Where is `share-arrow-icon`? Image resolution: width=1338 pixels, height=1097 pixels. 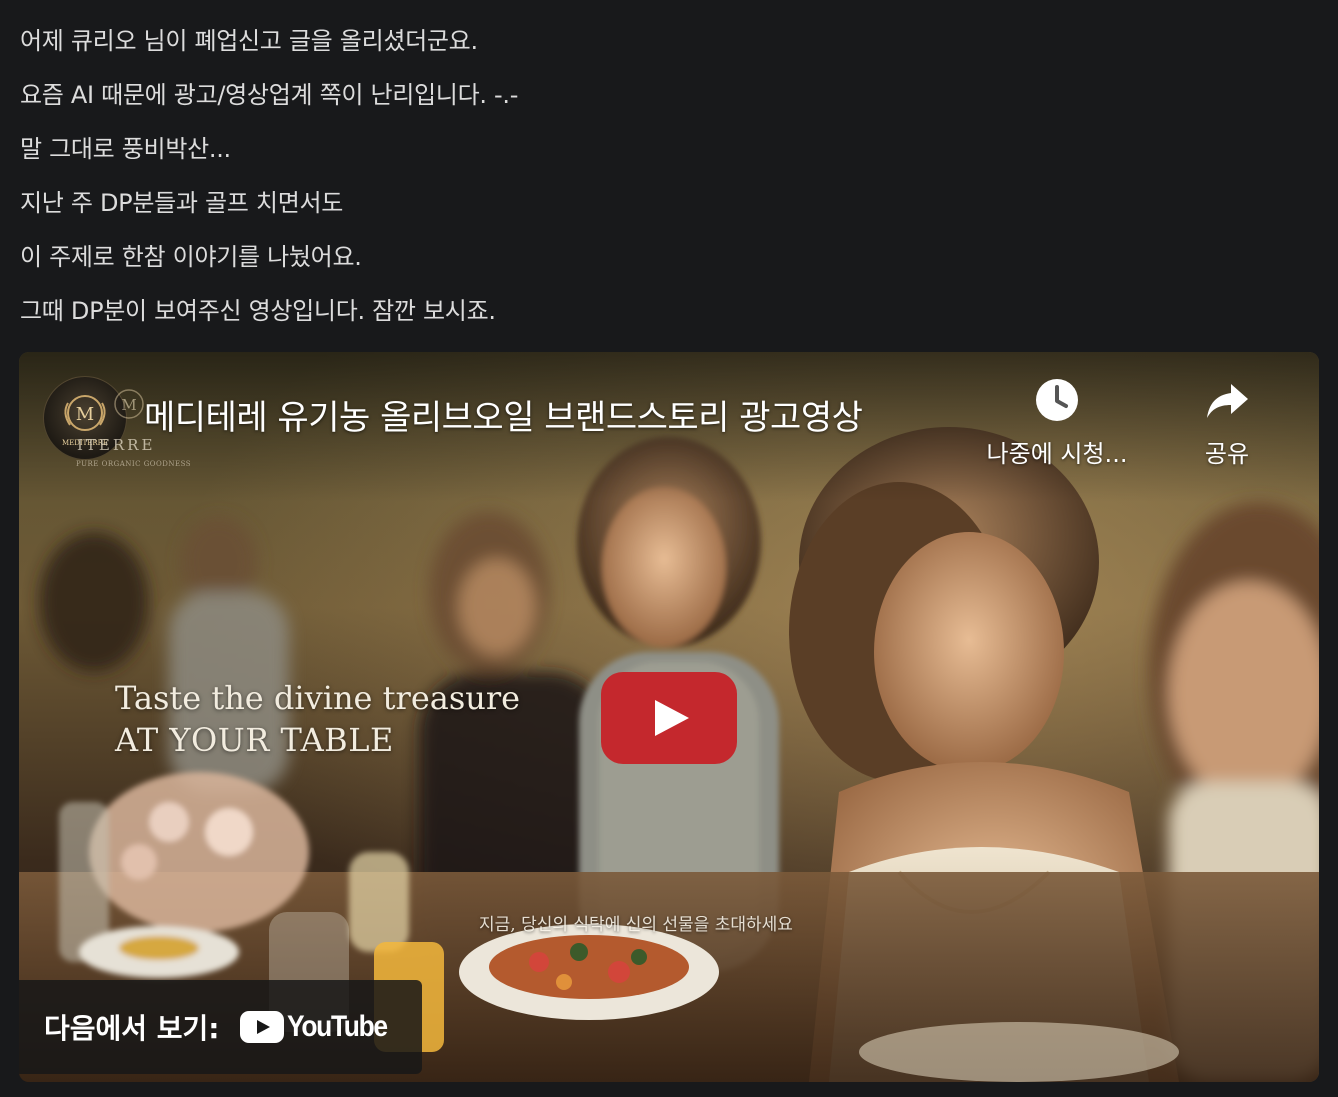
share-arrow-icon is located at coordinates (1227, 401).